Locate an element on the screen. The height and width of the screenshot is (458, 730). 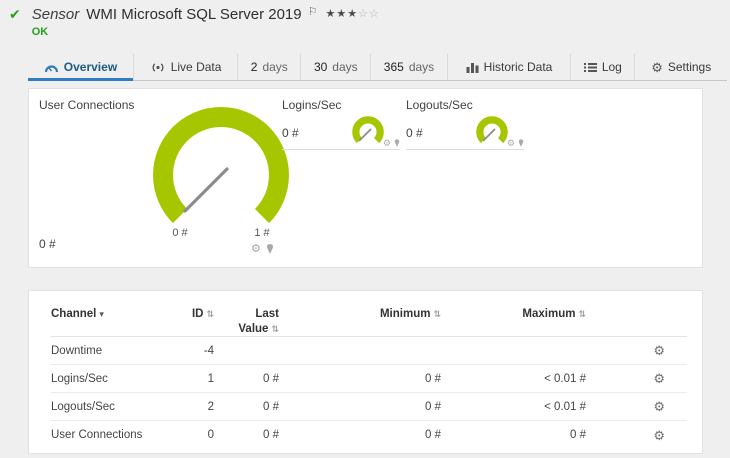
overview-gauge-icon is located at coordinates (51, 68).